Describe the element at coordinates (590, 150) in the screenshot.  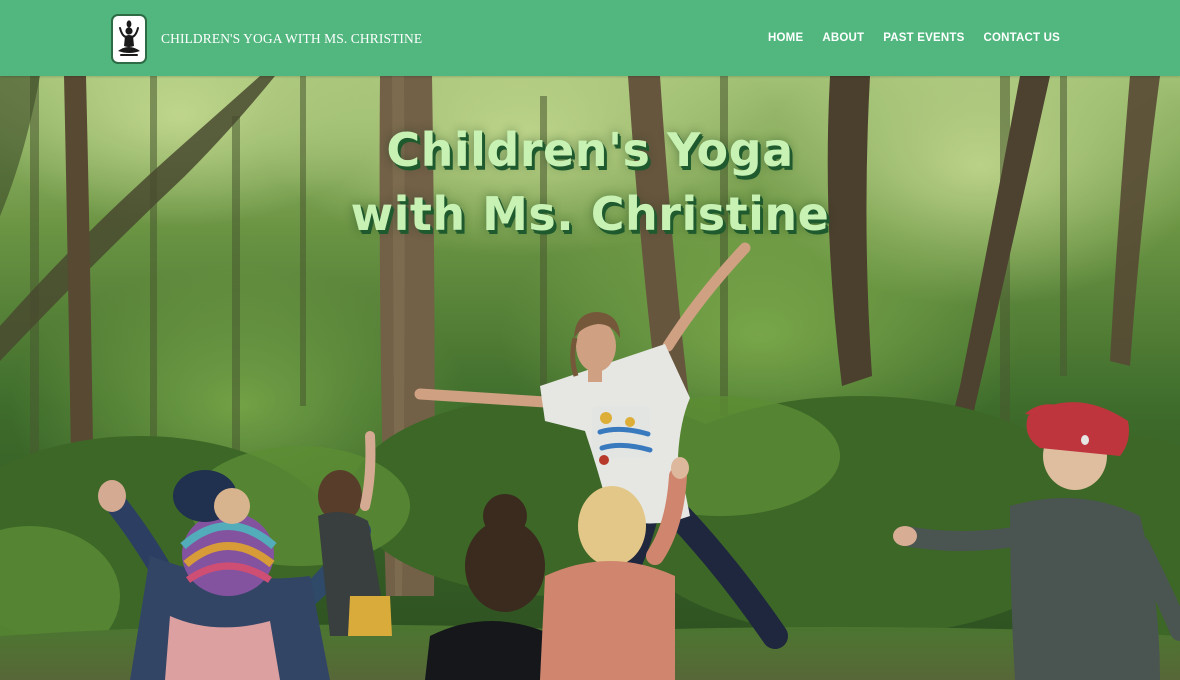
I see `hero-title-line-1: Children's Yoga` at that location.